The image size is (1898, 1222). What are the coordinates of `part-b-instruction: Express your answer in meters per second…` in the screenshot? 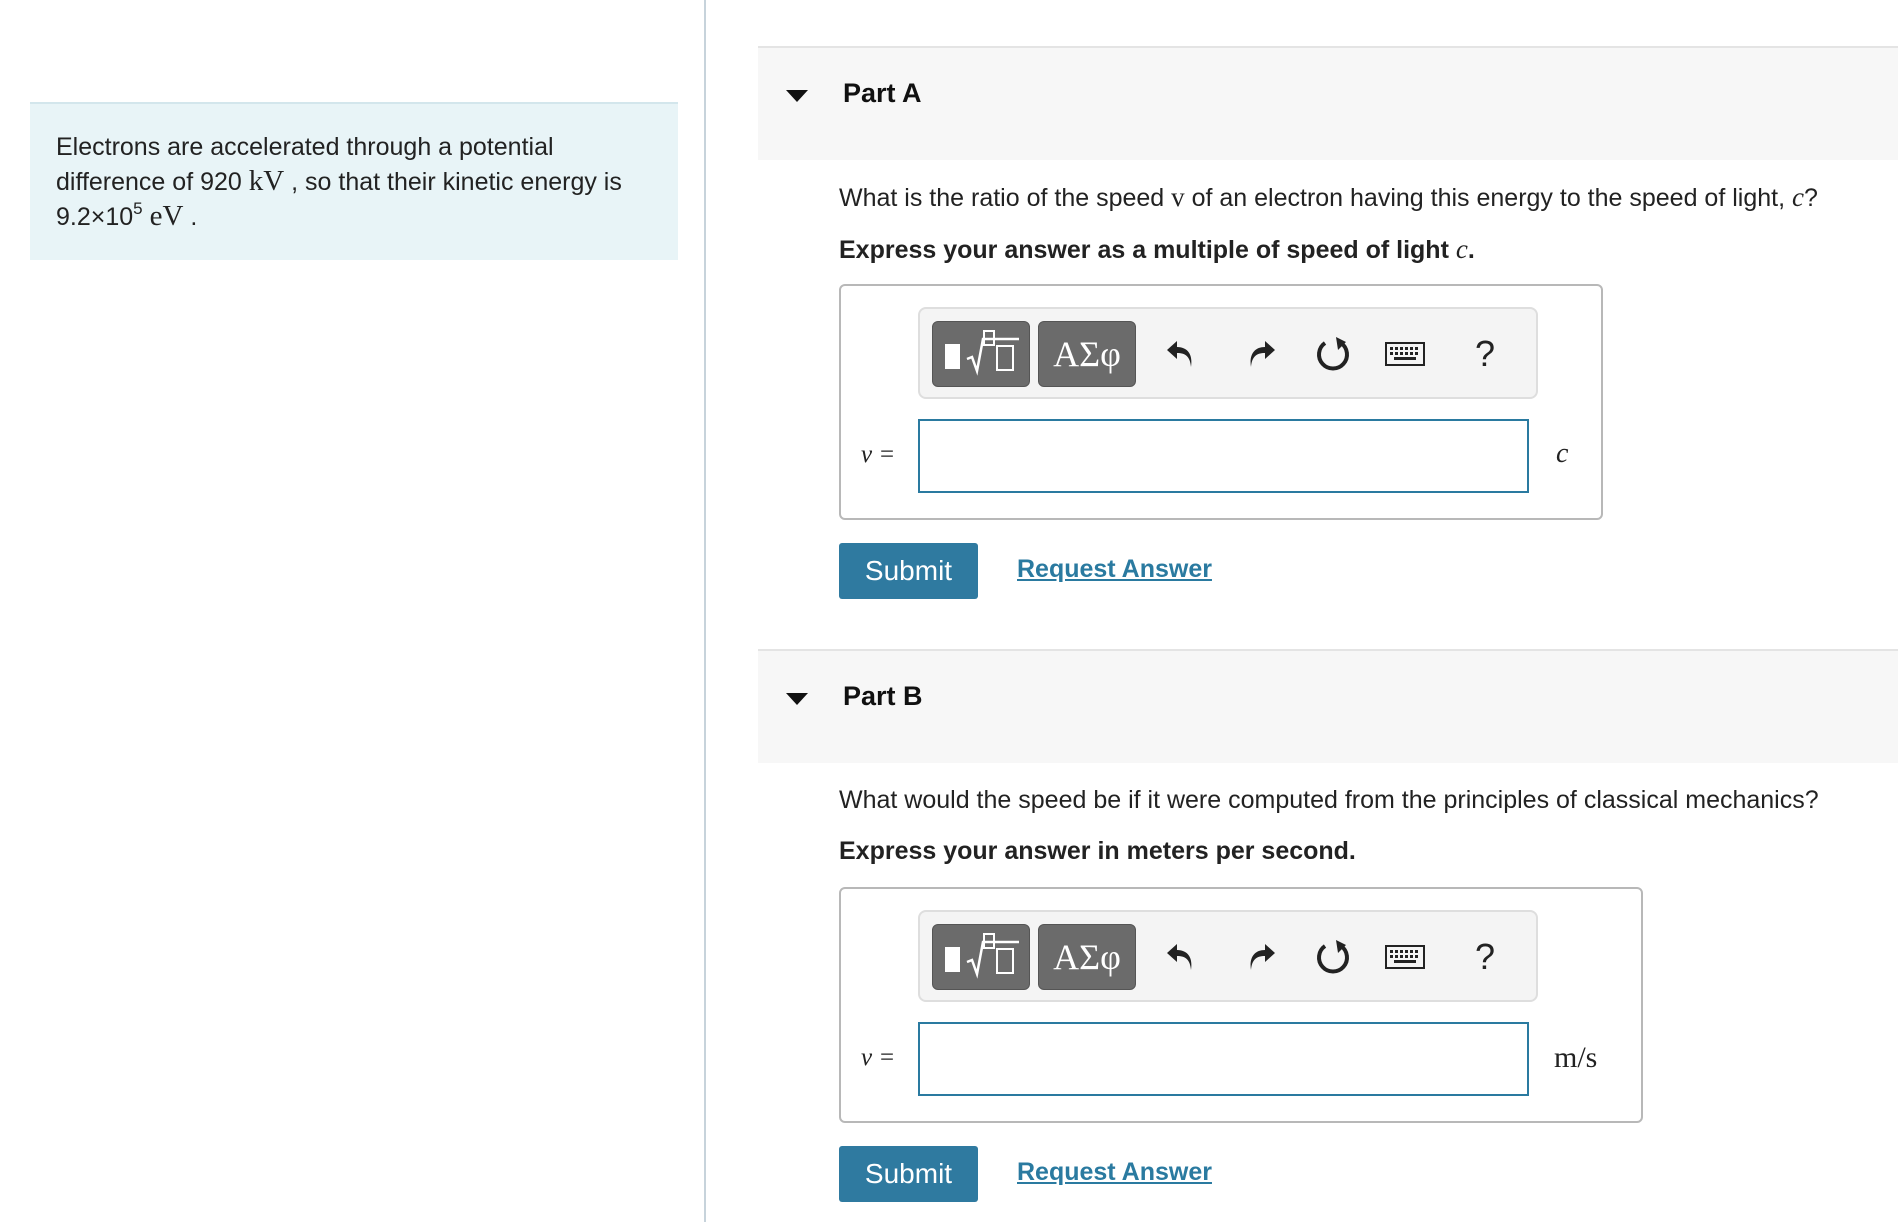 It's located at (1097, 851).